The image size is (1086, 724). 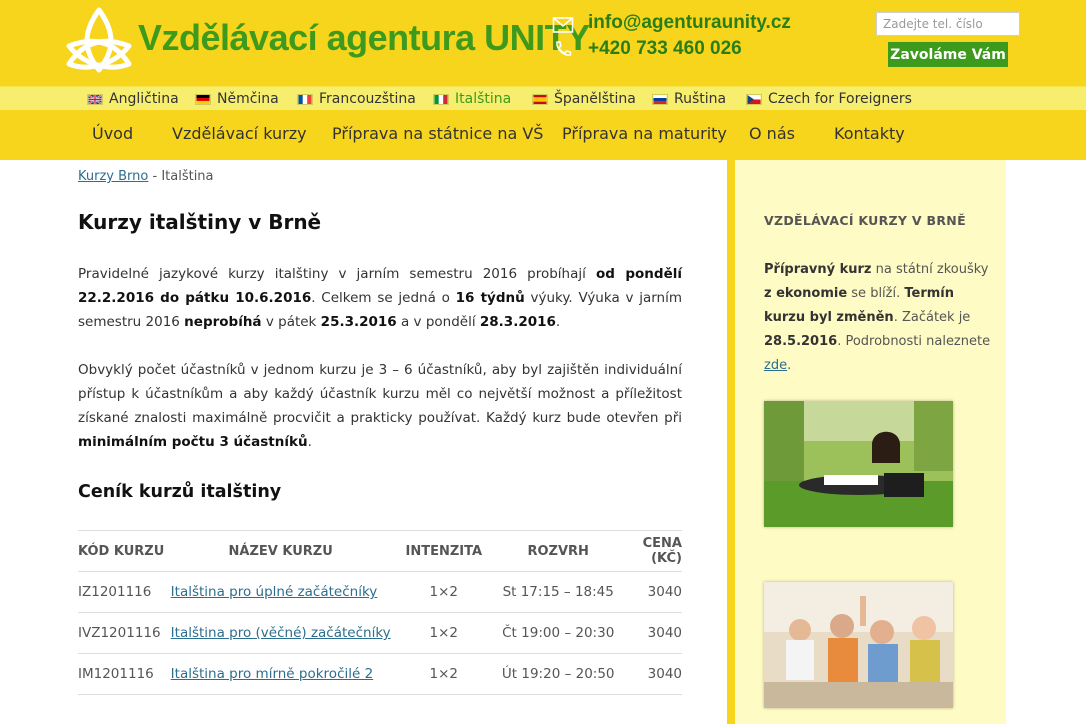 I want to click on lang-label: Czech for Foreigners, so click(x=840, y=99).